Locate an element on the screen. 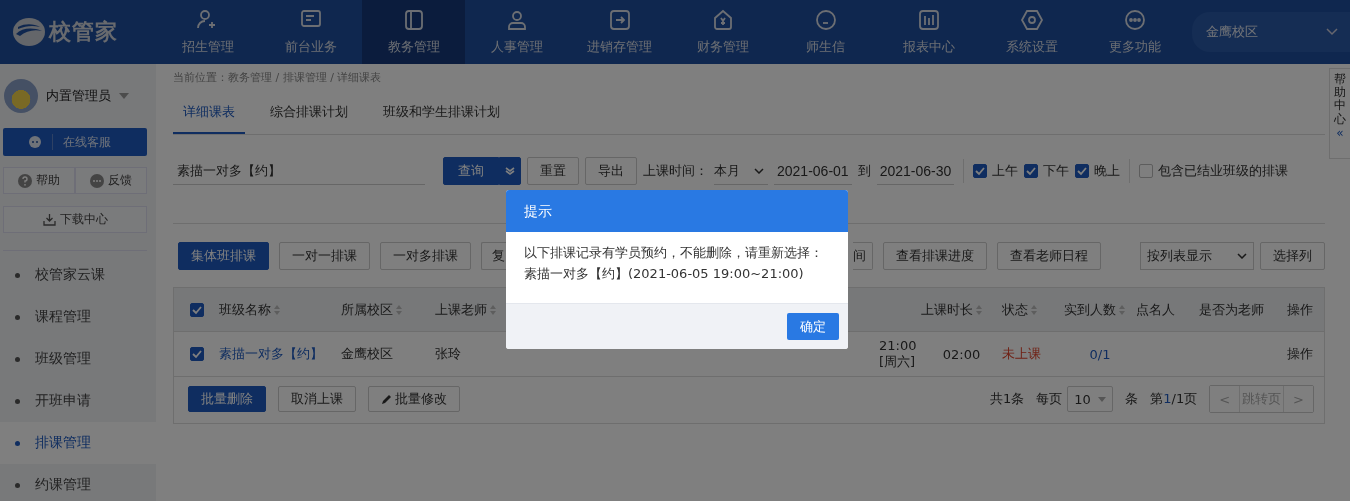 The width and height of the screenshot is (1350, 501). tab: 详细课表 is located at coordinates (209, 113).